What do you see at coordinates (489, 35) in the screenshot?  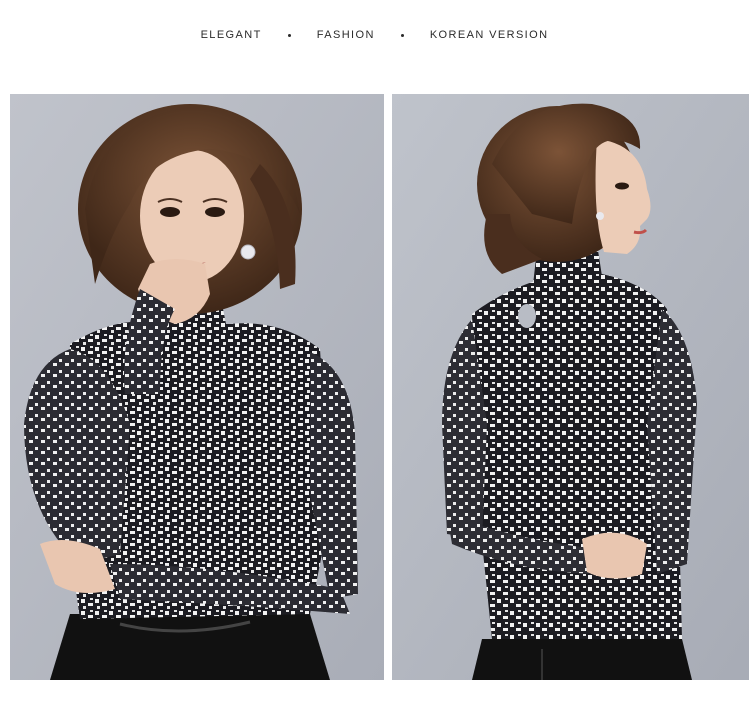 I see `tagline-korean-version: KOREAN VERSION` at bounding box center [489, 35].